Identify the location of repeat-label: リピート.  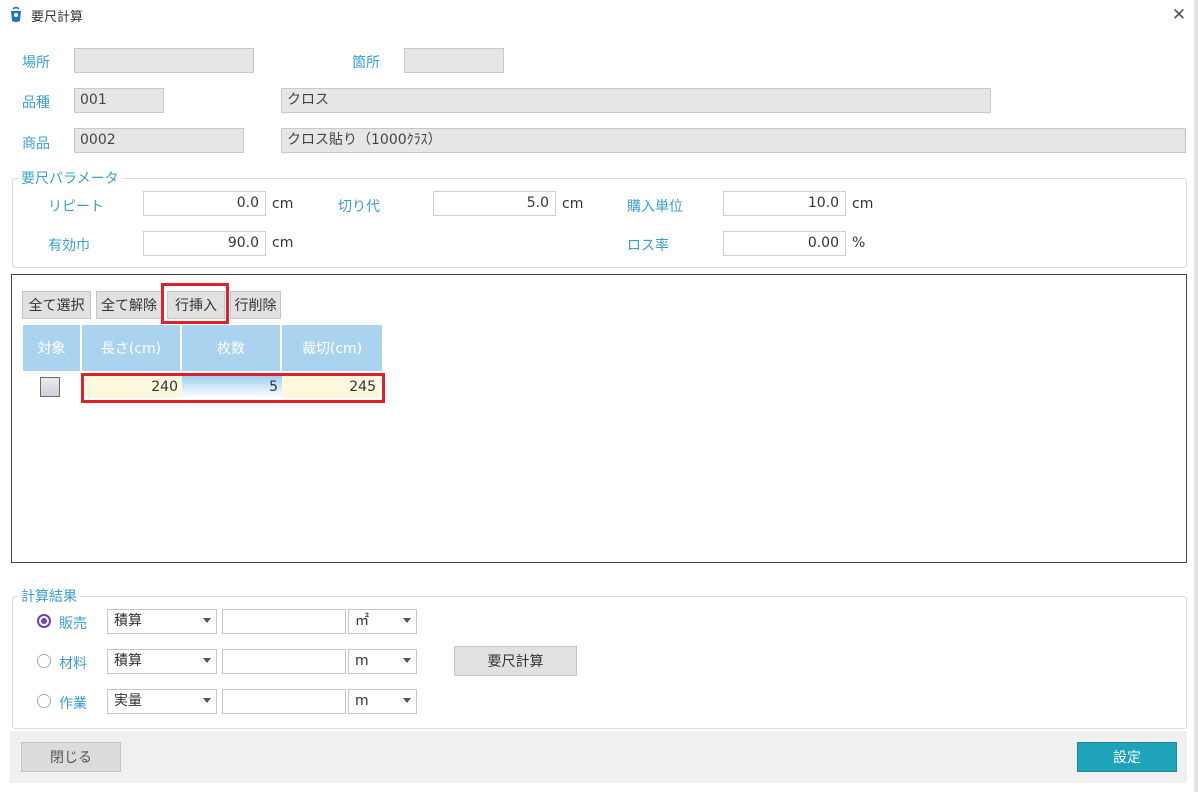
(76, 207).